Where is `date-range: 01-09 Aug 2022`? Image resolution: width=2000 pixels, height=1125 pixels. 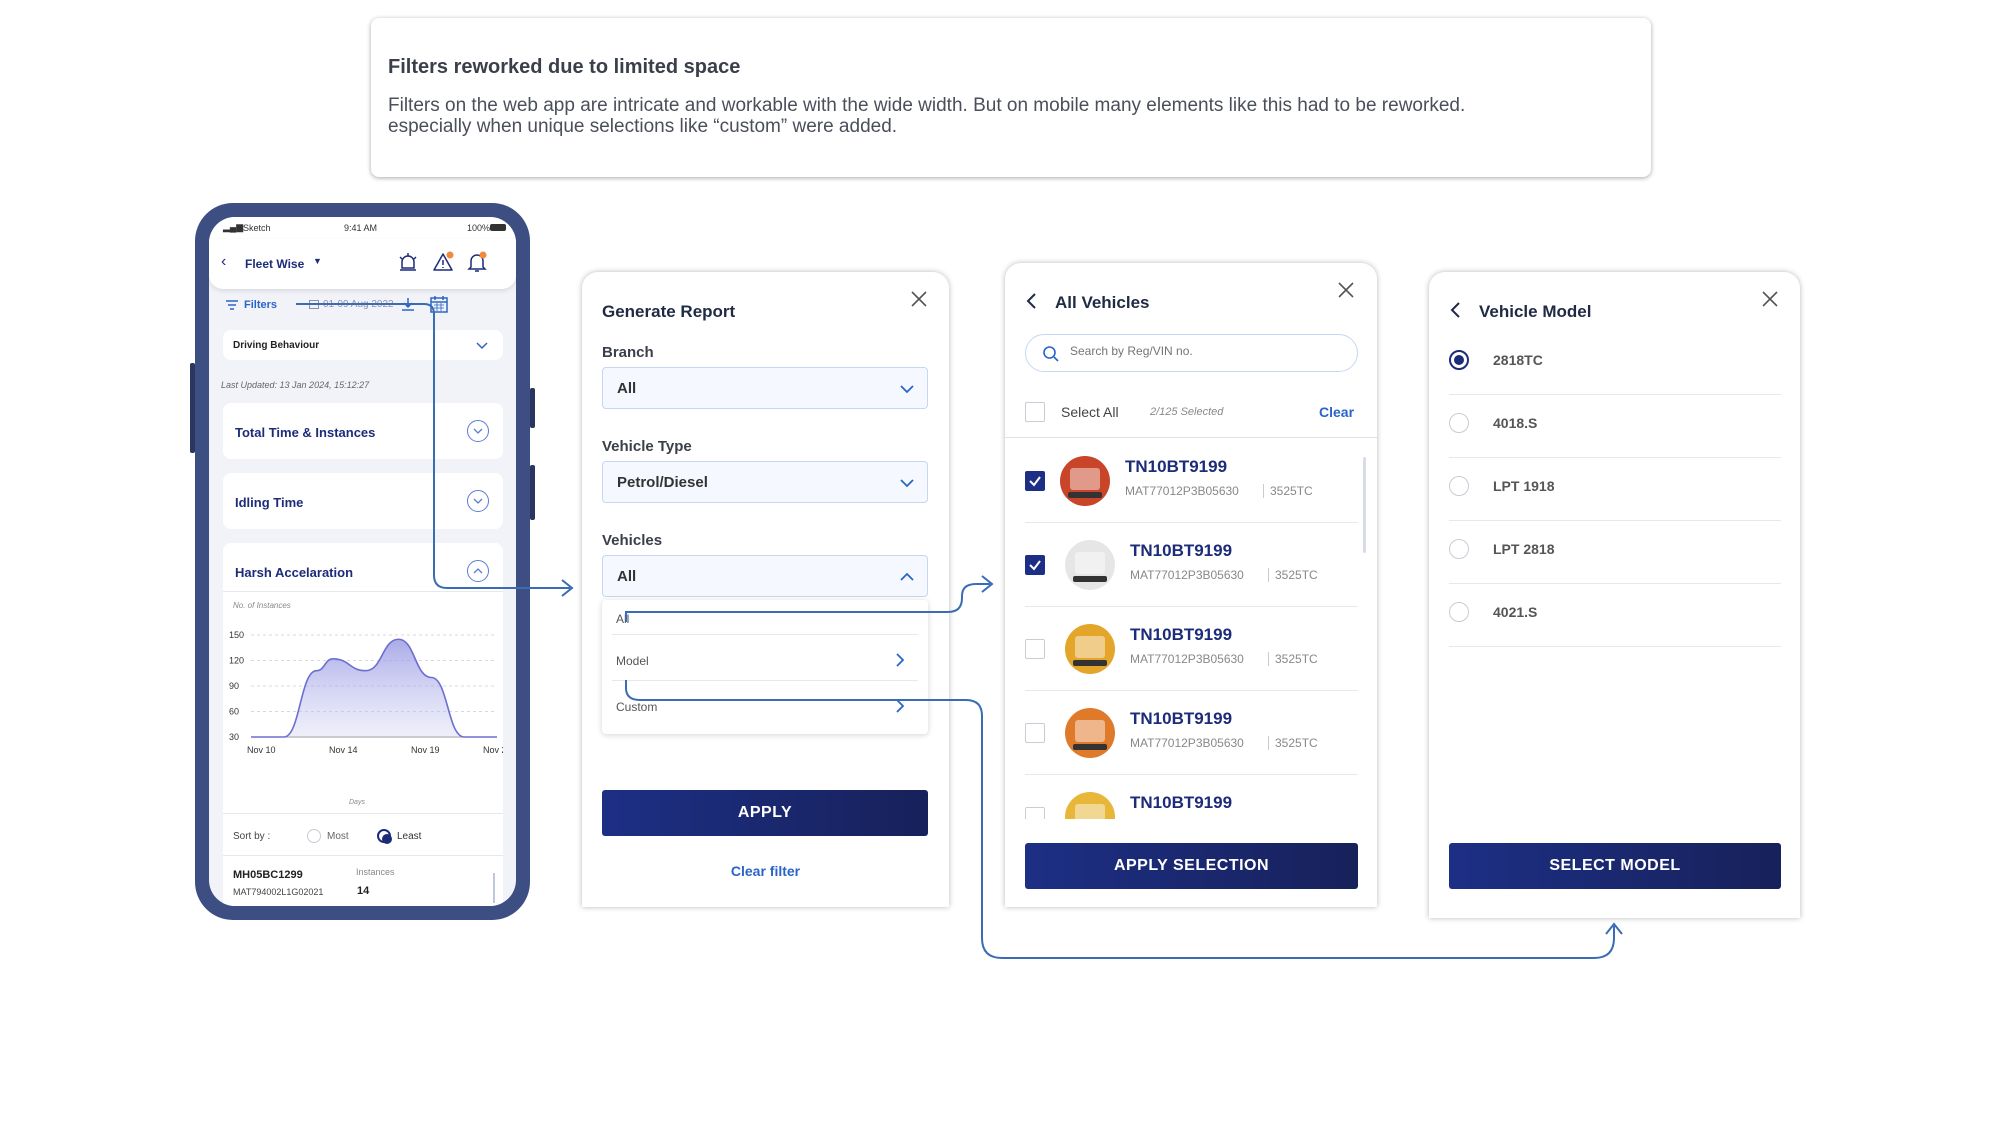
date-range: 01-09 Aug 2022 is located at coordinates (358, 304).